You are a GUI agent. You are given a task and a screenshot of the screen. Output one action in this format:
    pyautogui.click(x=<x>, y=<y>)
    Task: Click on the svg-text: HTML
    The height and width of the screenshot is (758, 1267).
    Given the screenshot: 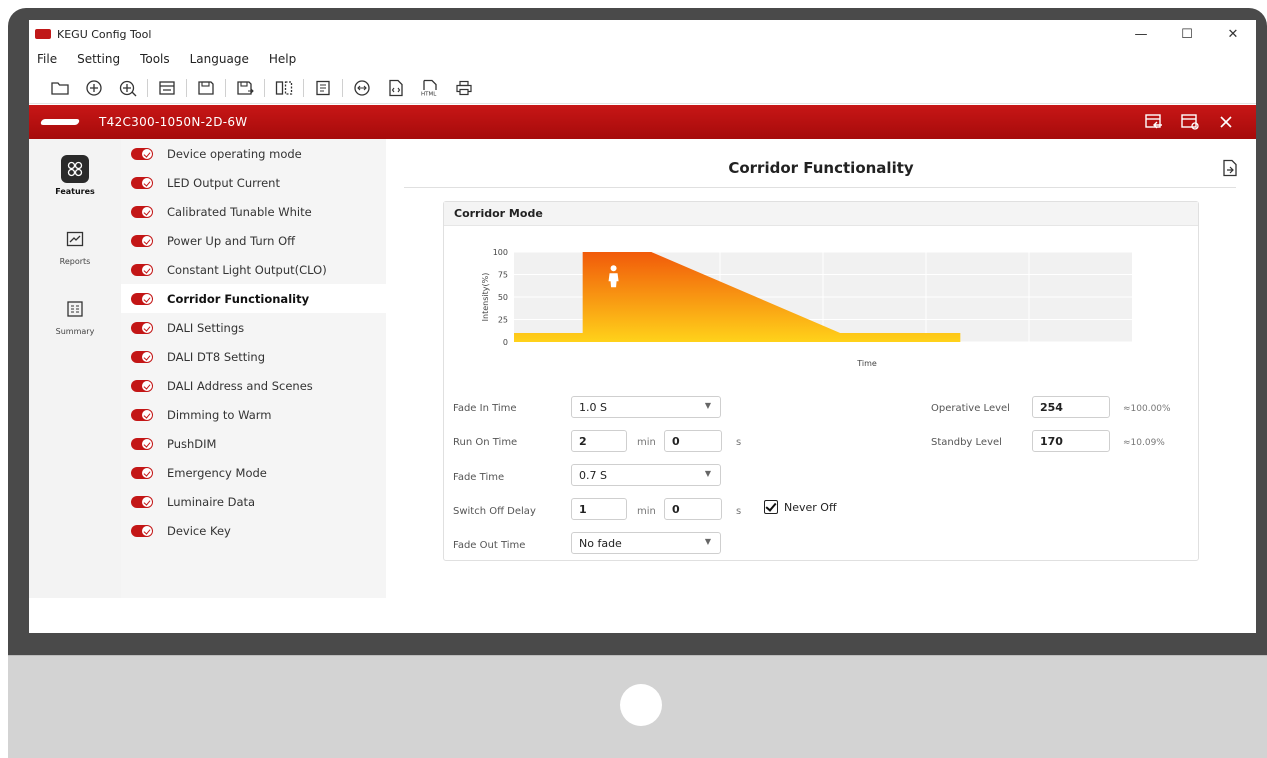 What is the action you would take?
    pyautogui.click(x=429, y=94)
    